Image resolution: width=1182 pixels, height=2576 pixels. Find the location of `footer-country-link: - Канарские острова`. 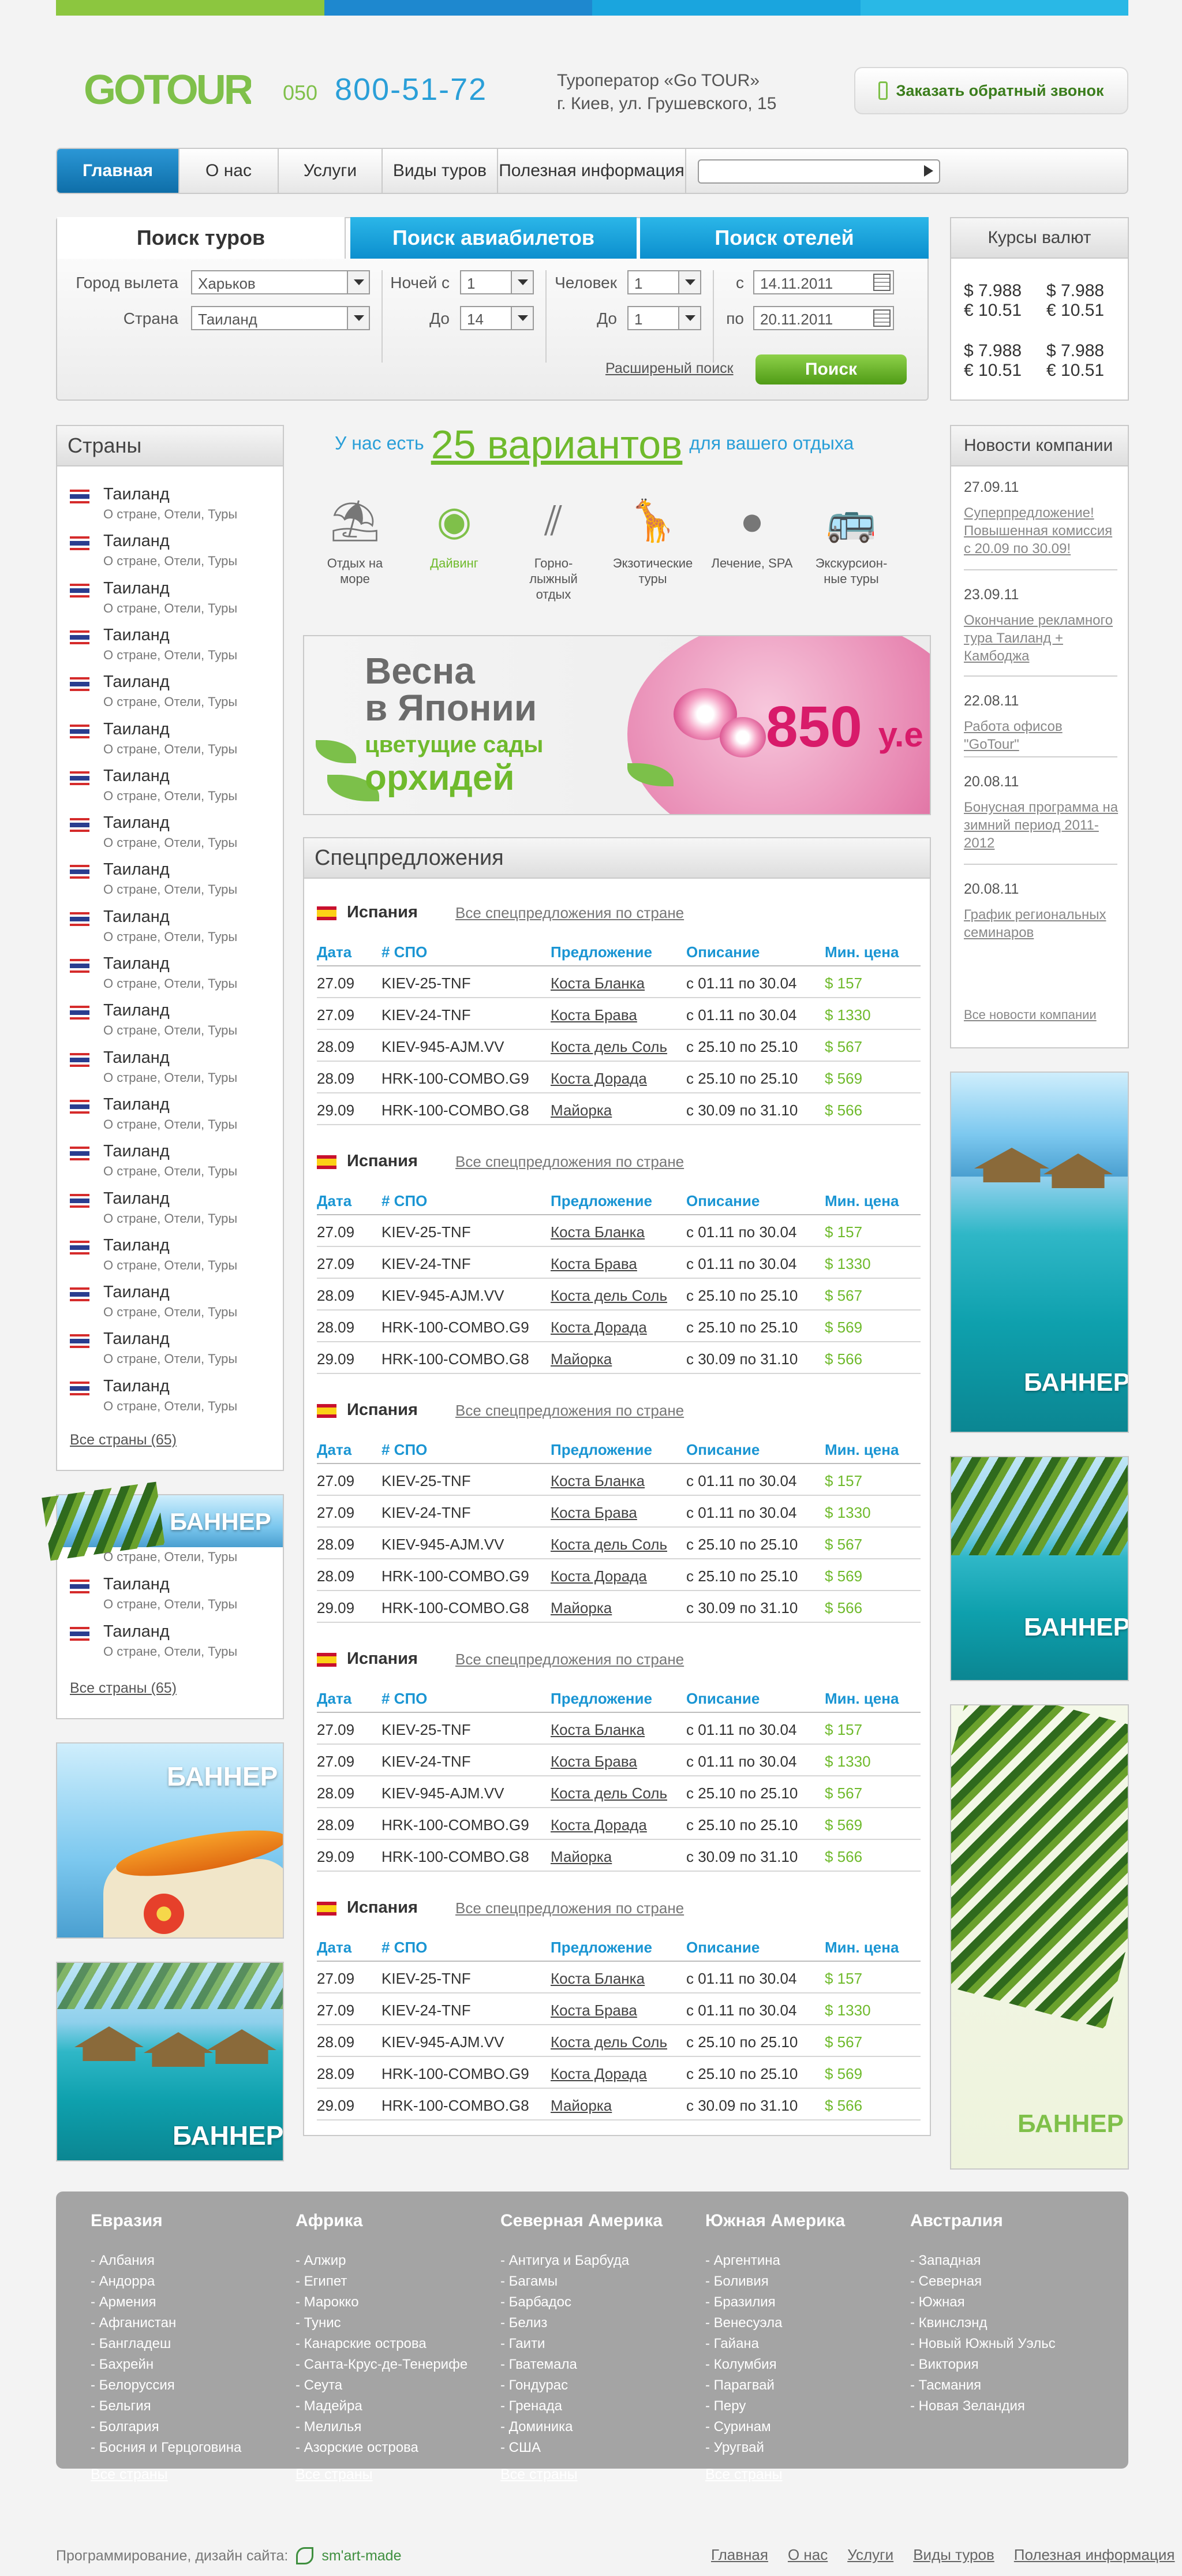

footer-country-link: - Канарские острова is located at coordinates (381, 2344).